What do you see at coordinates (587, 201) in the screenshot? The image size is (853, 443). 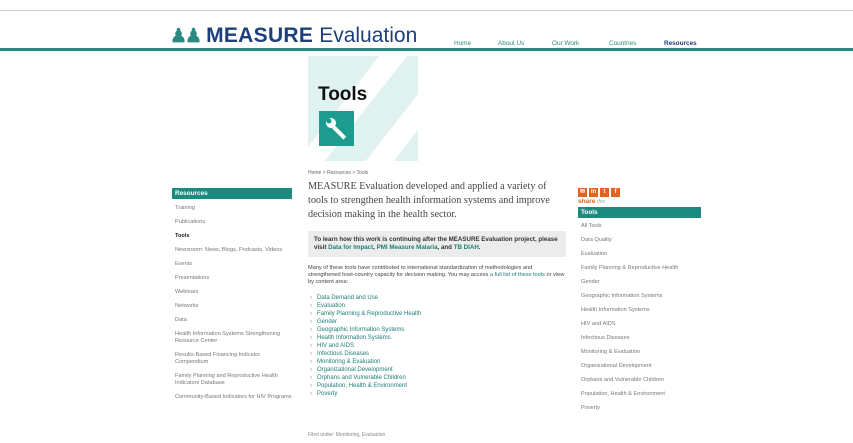 I see `share-word: share` at bounding box center [587, 201].